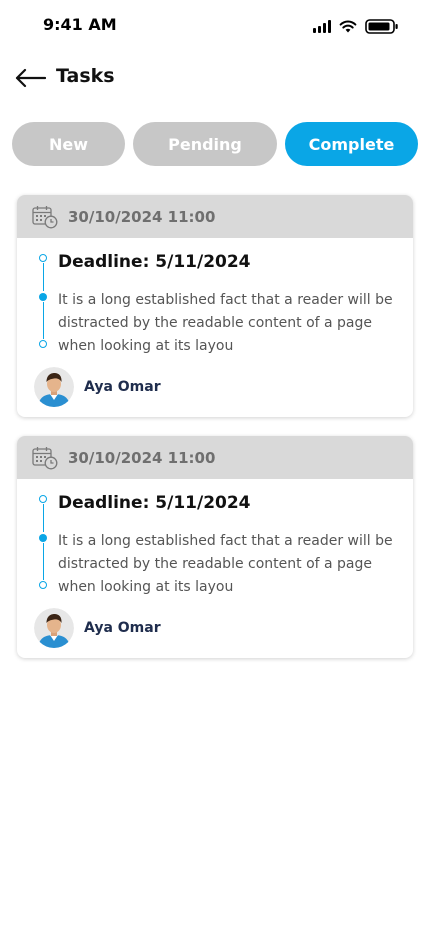  What do you see at coordinates (205, 144) in the screenshot?
I see `tab-pending: Pending` at bounding box center [205, 144].